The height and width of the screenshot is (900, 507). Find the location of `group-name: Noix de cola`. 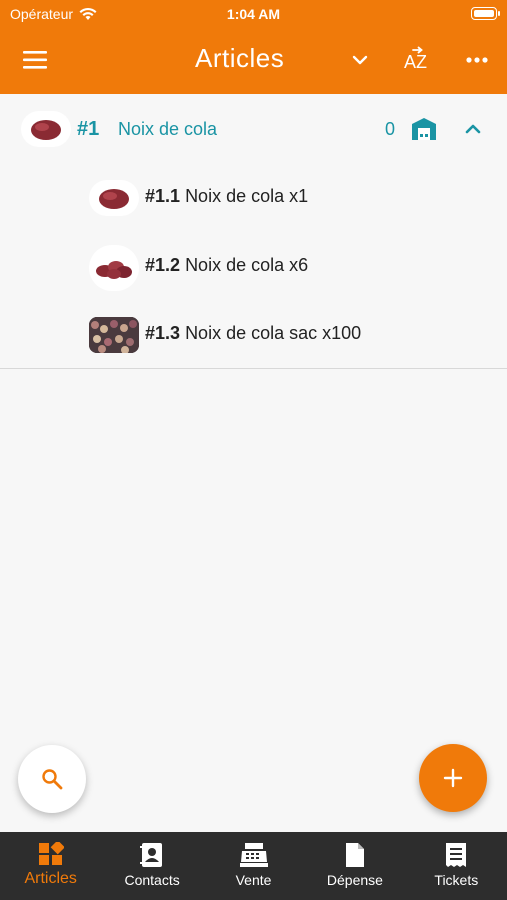

group-name: Noix de cola is located at coordinates (168, 129).